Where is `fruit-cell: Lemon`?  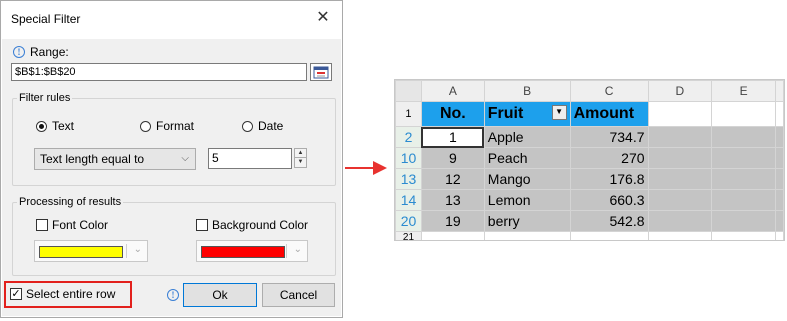 fruit-cell: Lemon is located at coordinates (527, 200).